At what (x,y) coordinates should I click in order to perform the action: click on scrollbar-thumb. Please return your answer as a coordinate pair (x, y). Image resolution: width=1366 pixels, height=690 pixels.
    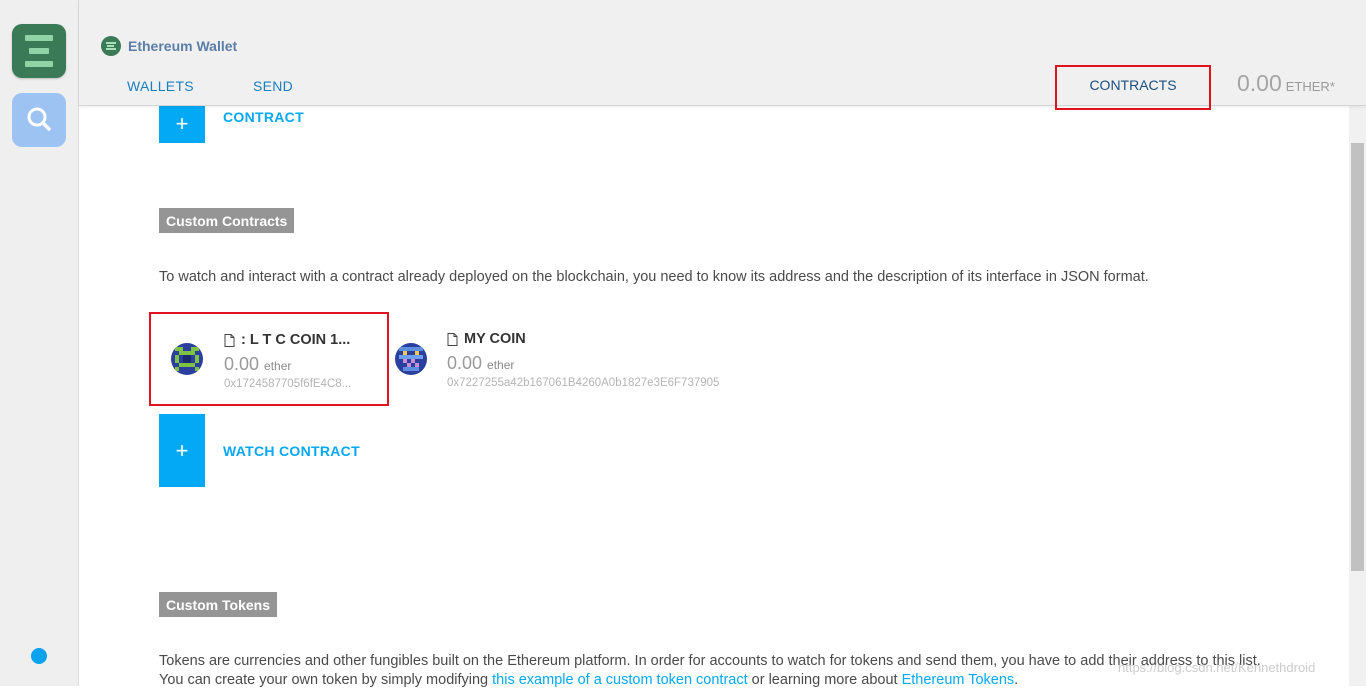
    Looking at the image, I should click on (1357, 357).